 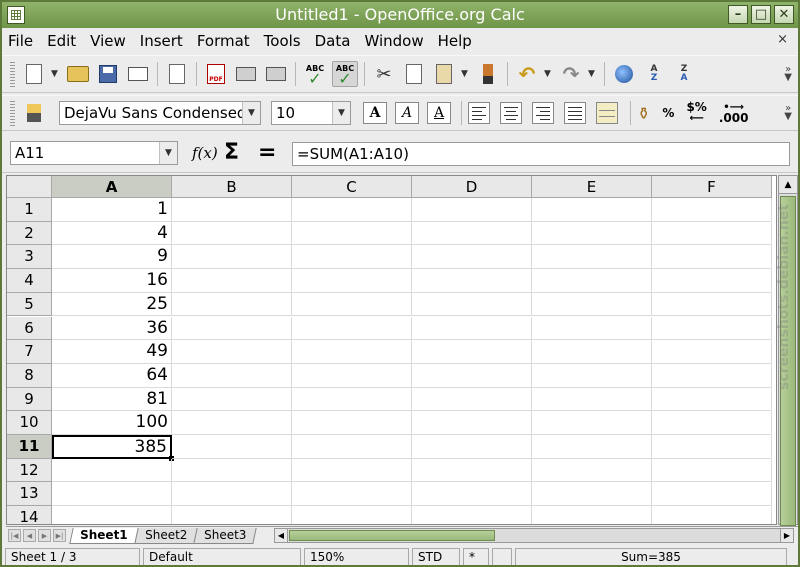 What do you see at coordinates (472, 210) in the screenshot?
I see `cell-d1` at bounding box center [472, 210].